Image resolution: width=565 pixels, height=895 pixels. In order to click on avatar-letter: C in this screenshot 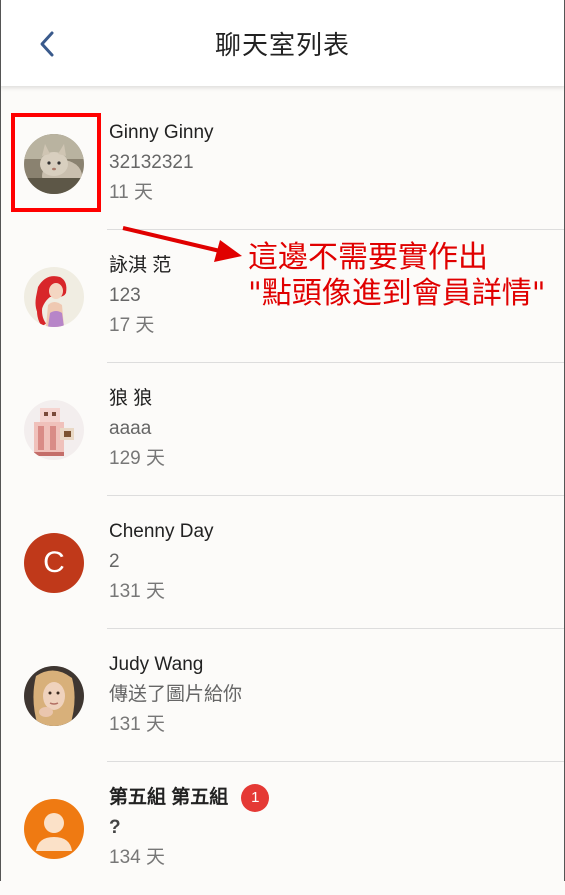, I will do `click(54, 562)`.